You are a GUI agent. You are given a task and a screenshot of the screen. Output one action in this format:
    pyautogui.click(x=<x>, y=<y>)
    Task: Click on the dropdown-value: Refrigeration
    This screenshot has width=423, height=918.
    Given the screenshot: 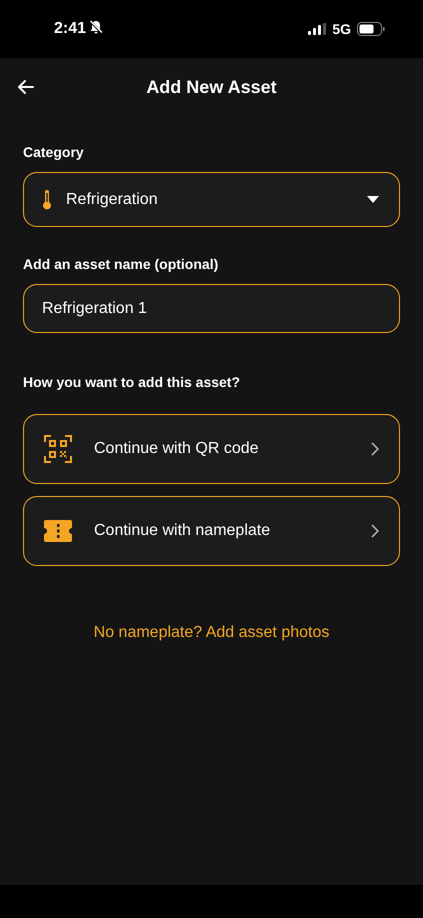 What is the action you would take?
    pyautogui.click(x=112, y=199)
    